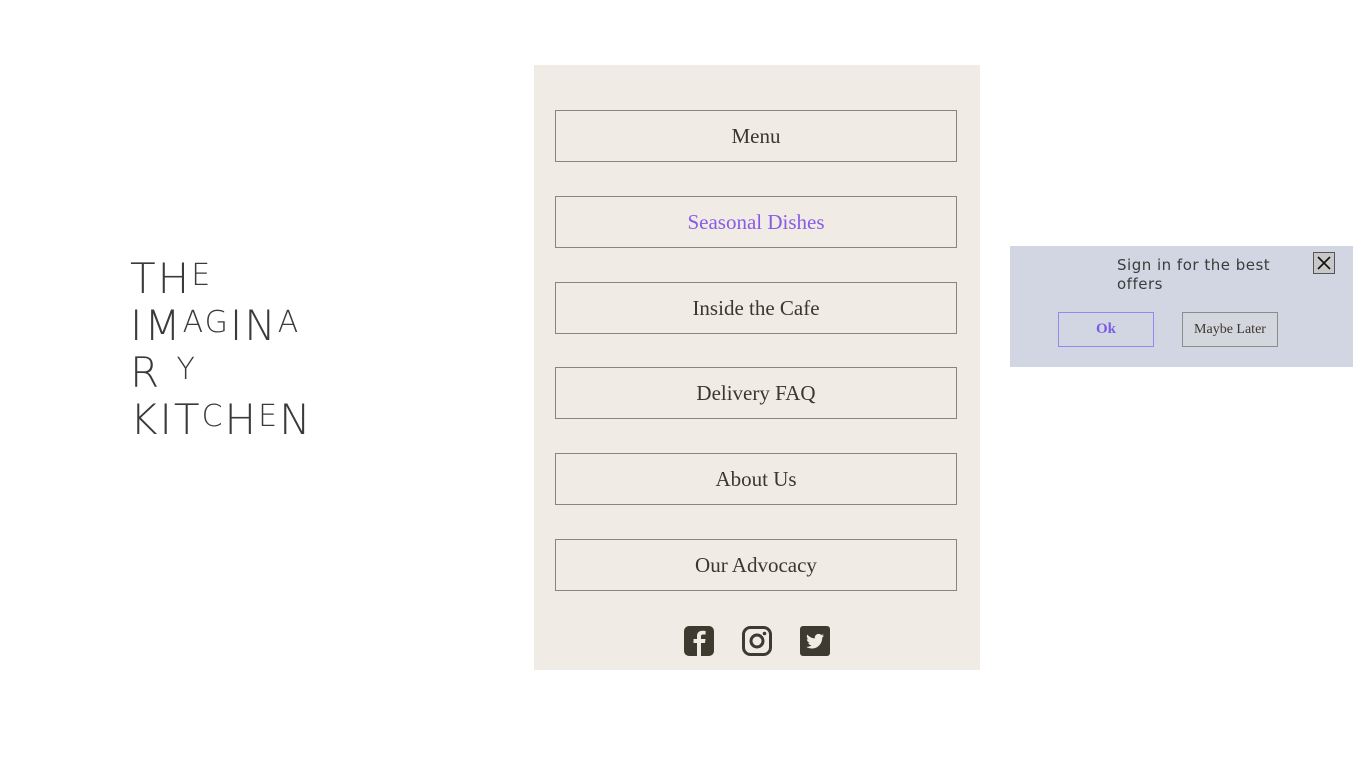 This screenshot has height=768, width=1366. Describe the element at coordinates (1106, 329) in the screenshot. I see `ok-button: Ok` at that location.